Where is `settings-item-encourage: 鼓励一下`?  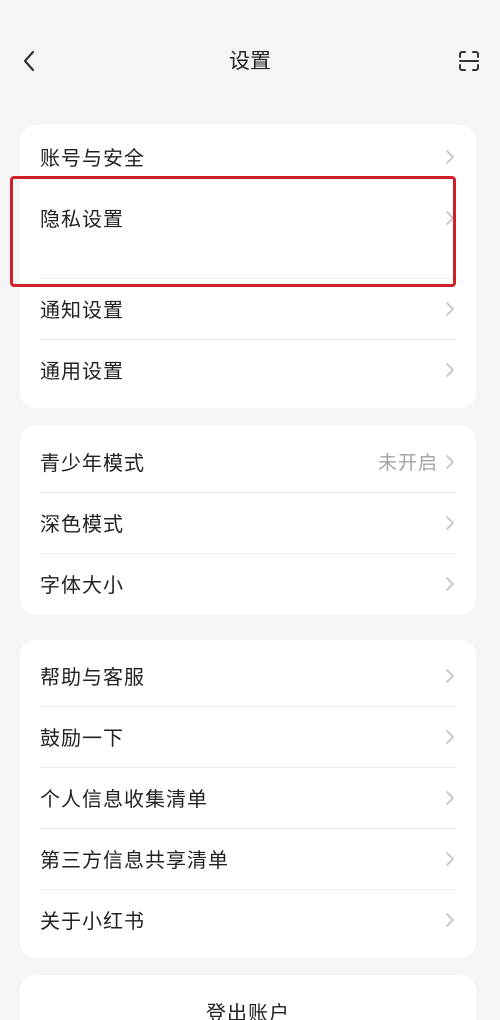
settings-item-encourage: 鼓励一下 is located at coordinates (248, 736).